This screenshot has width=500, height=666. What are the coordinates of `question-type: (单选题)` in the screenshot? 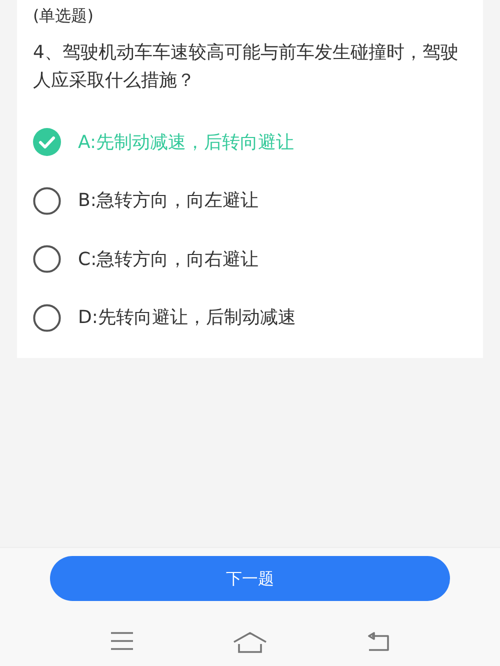 It's located at (63, 16).